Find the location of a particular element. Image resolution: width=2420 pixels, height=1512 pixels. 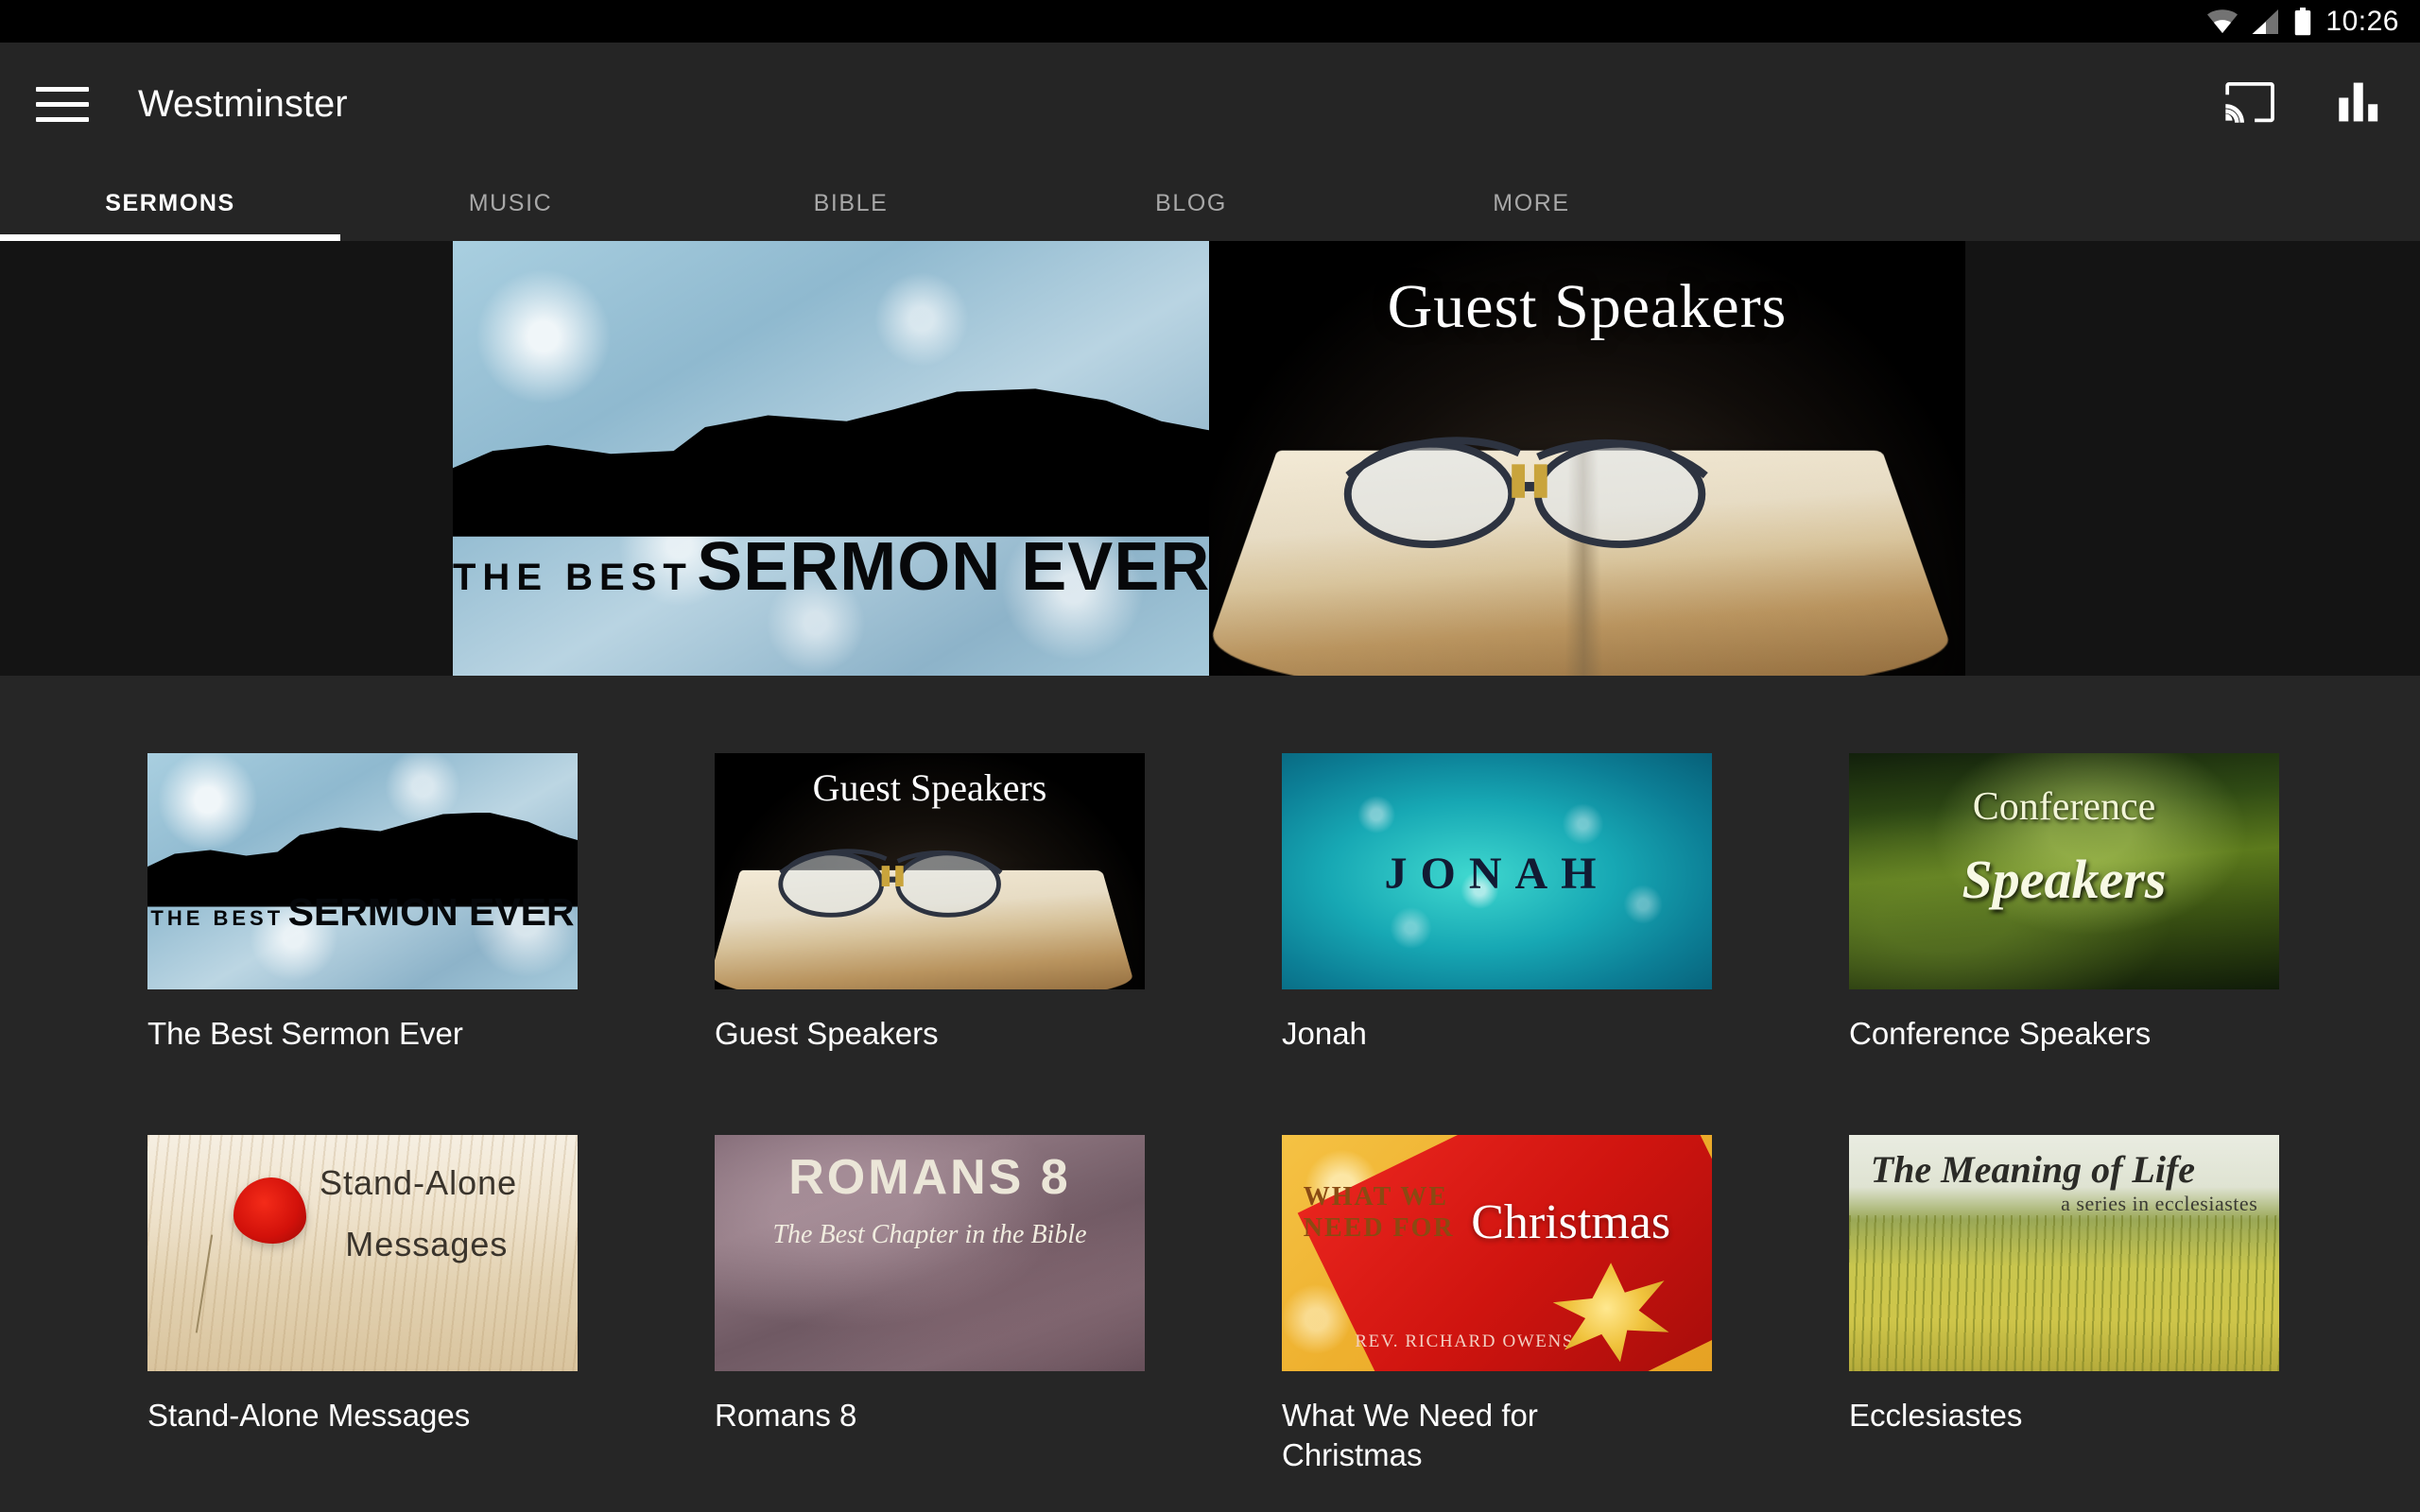

artwork-credit: REV. RICHARD OWENS is located at coordinates (1465, 1342).